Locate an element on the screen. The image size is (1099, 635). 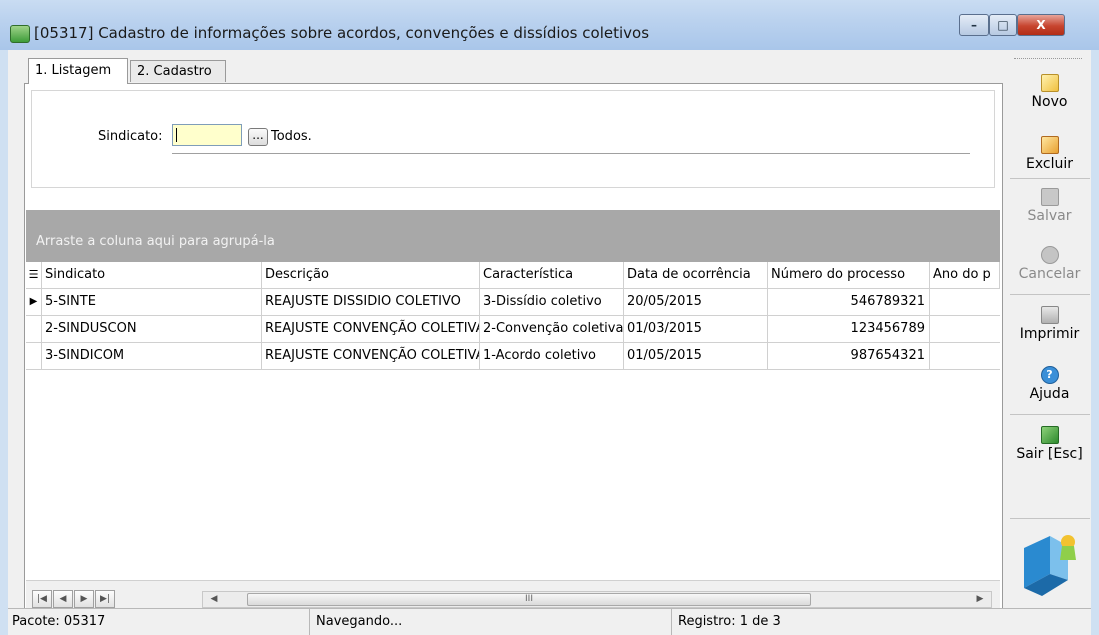
cell-caracteristica: 1-Acordo coletivo is located at coordinates (552, 356).